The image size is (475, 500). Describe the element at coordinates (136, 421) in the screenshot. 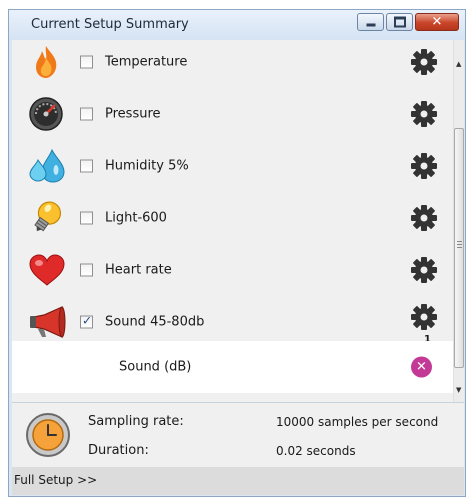

I see `sampling-rate-label: Sampling rate:` at that location.